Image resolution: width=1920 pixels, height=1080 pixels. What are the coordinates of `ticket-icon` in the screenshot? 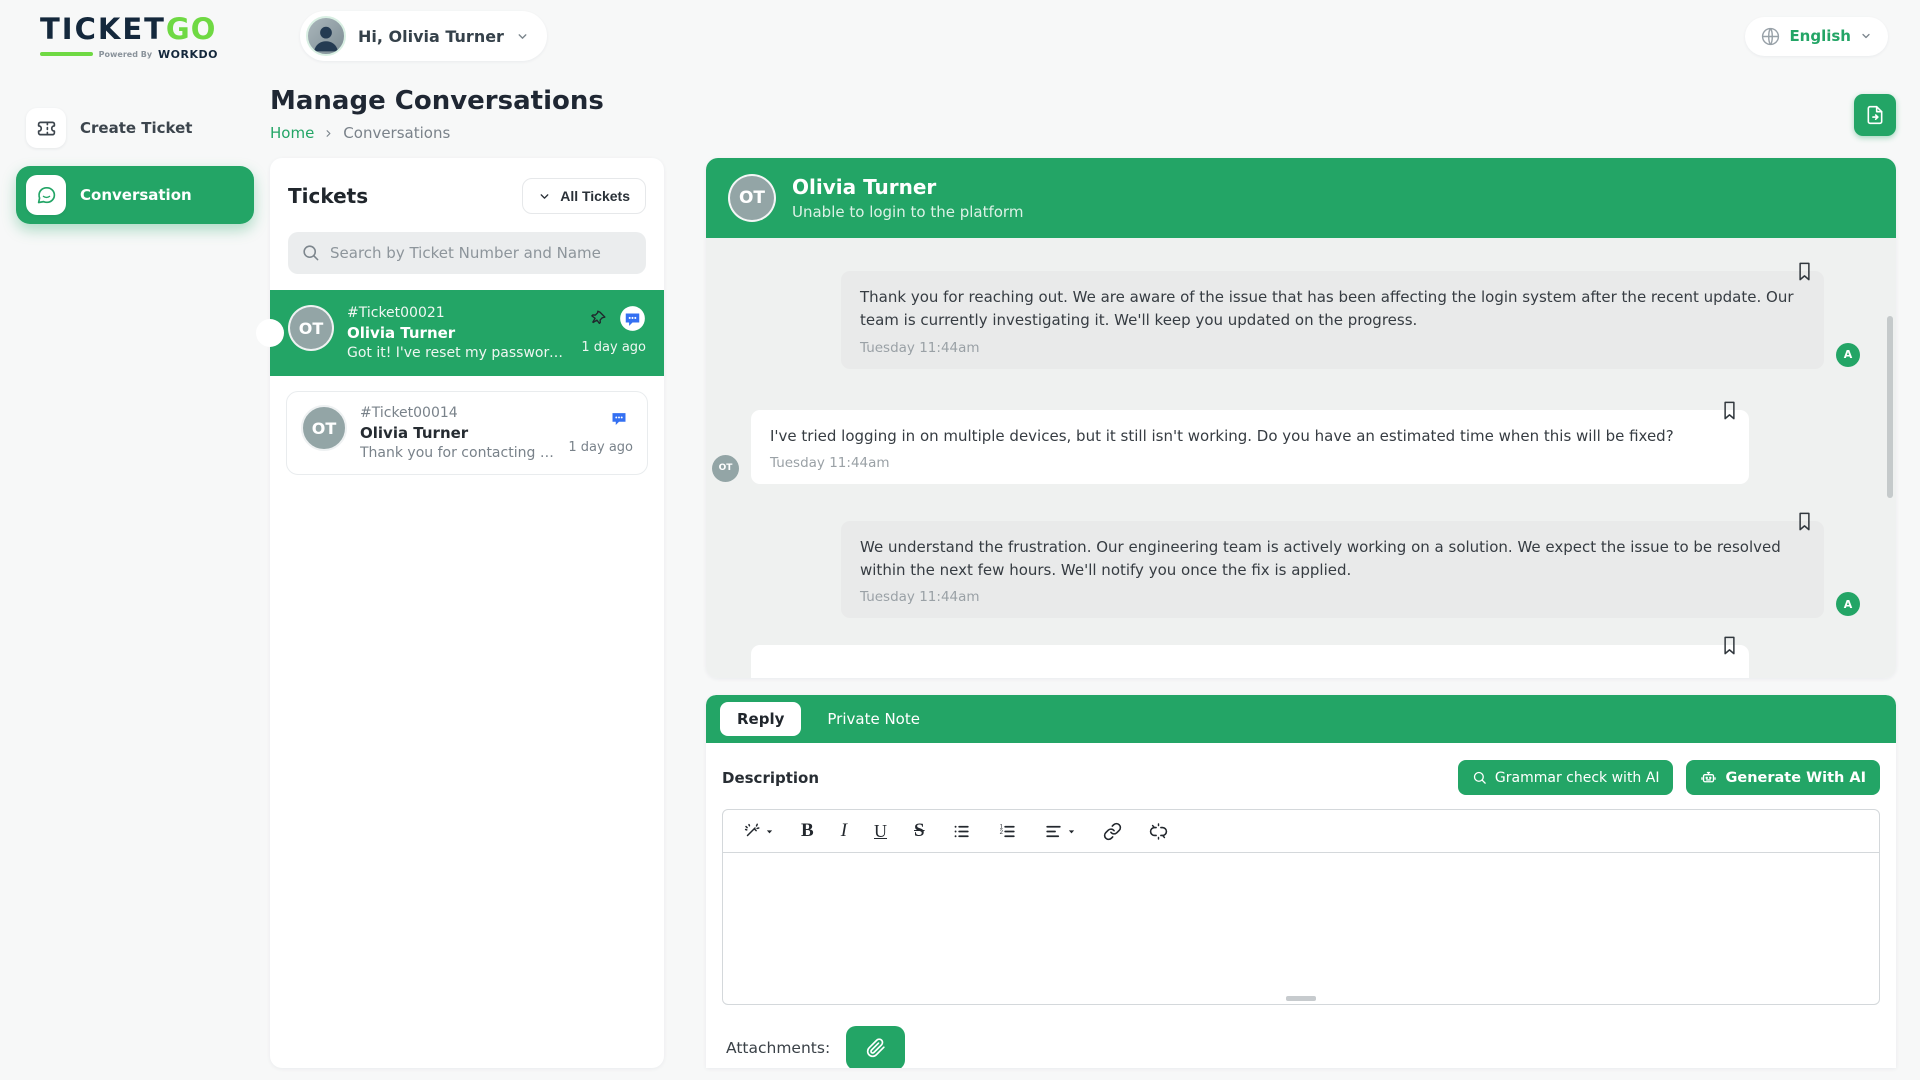 It's located at (46, 128).